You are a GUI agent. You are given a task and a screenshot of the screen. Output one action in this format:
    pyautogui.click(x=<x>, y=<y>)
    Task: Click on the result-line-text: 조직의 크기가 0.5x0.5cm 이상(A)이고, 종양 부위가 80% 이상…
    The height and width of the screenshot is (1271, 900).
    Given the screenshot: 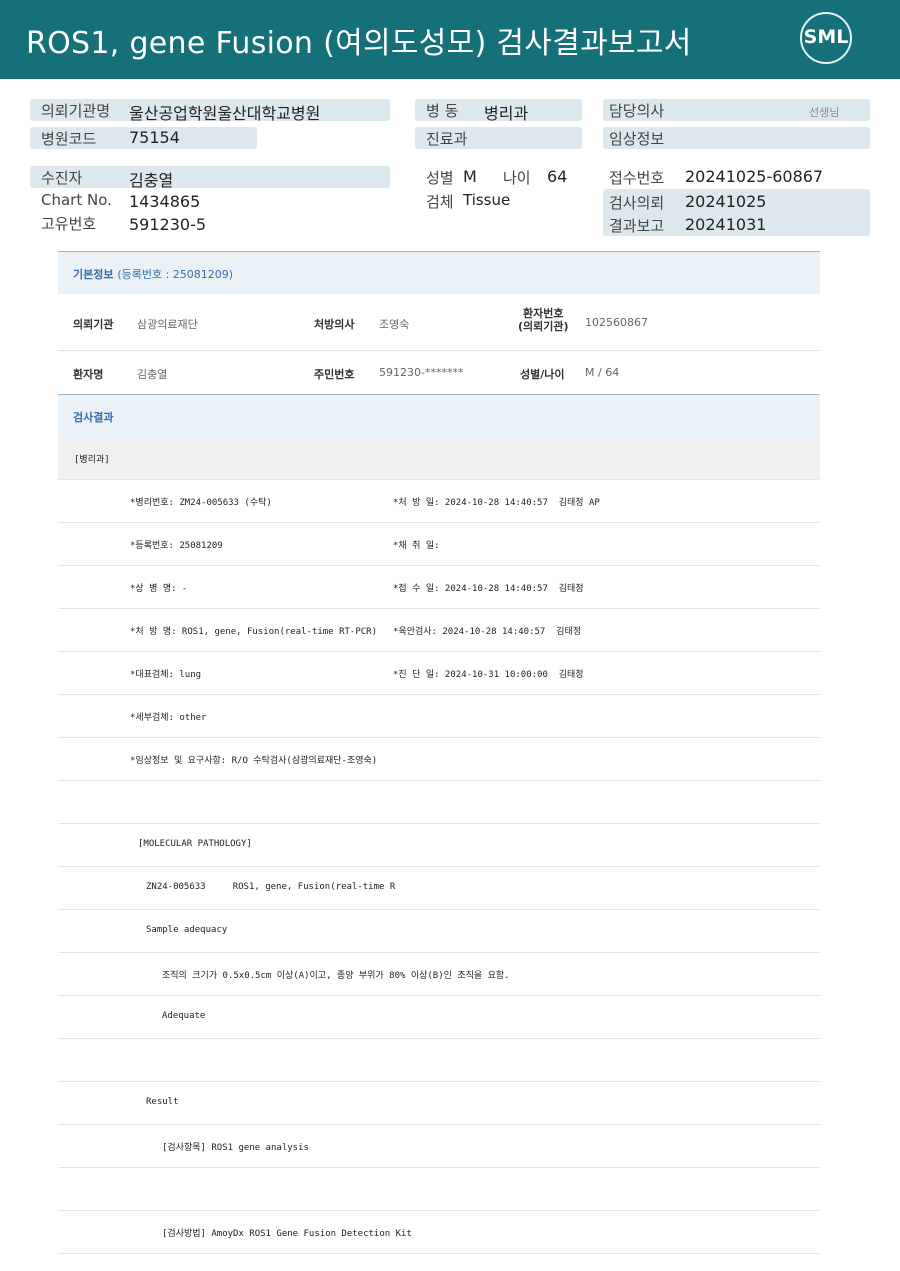 What is the action you would take?
    pyautogui.click(x=336, y=976)
    